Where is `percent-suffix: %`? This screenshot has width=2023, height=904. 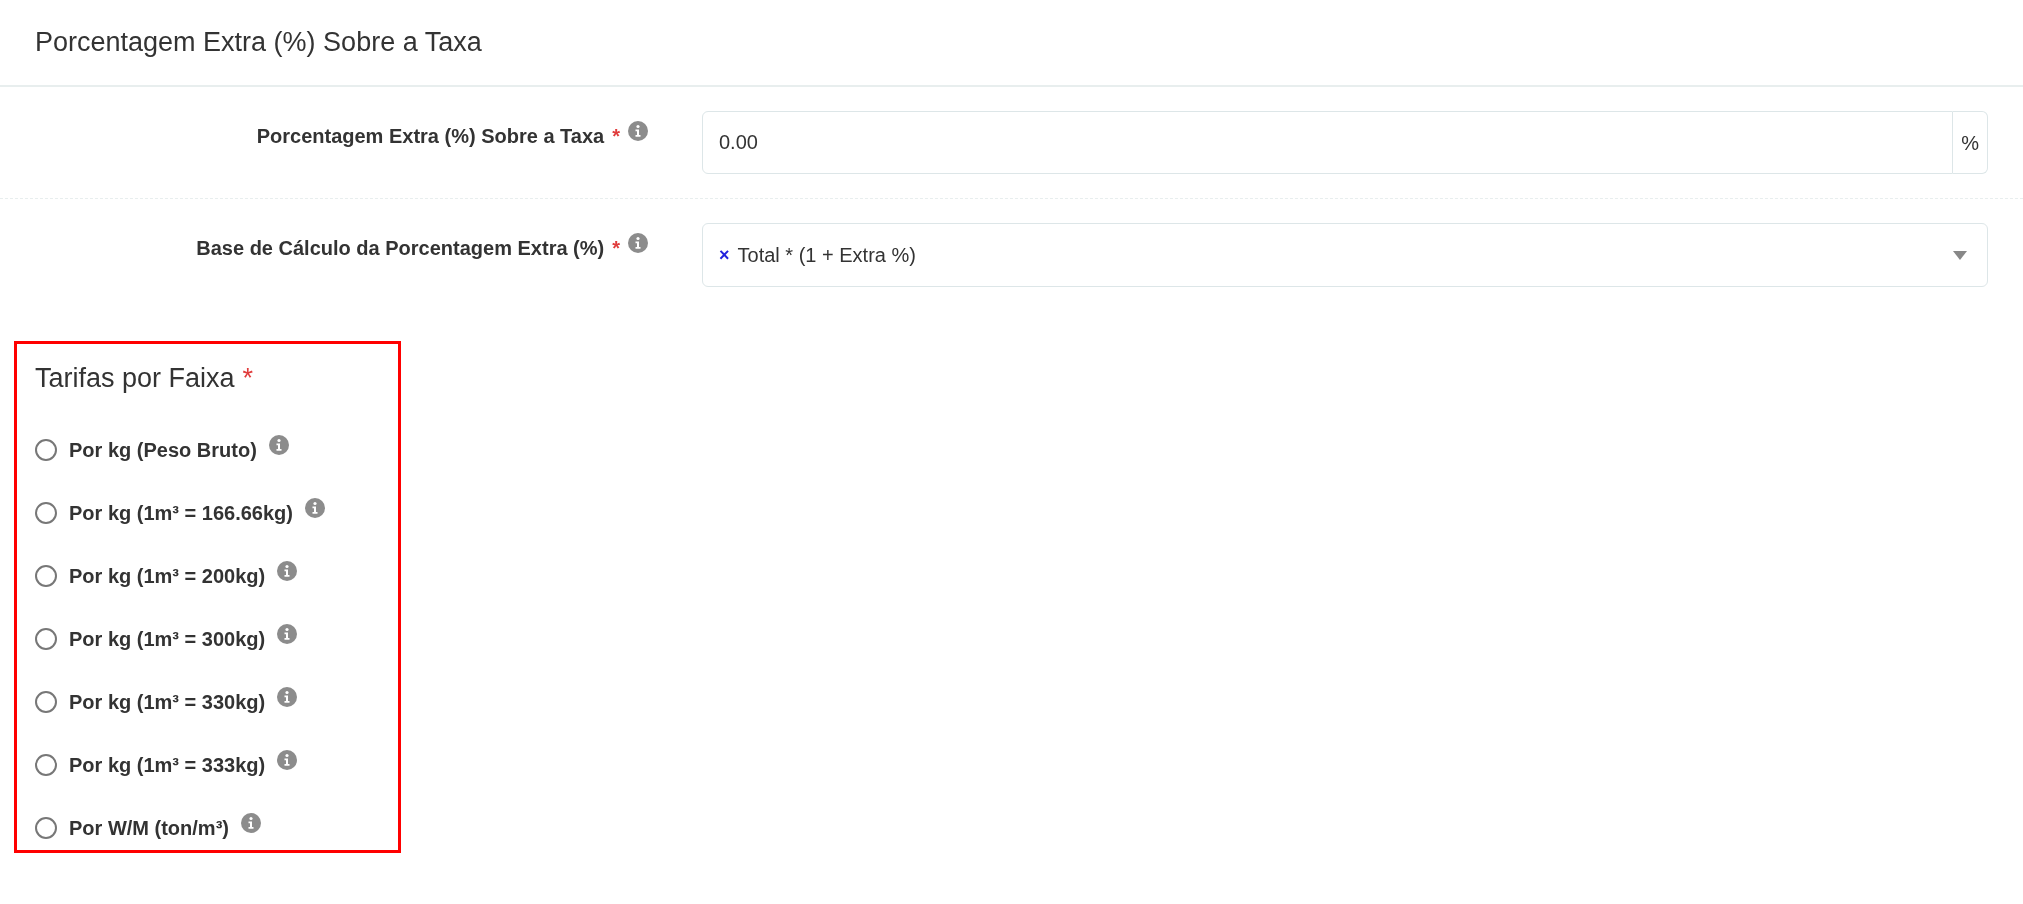 percent-suffix: % is located at coordinates (1970, 142).